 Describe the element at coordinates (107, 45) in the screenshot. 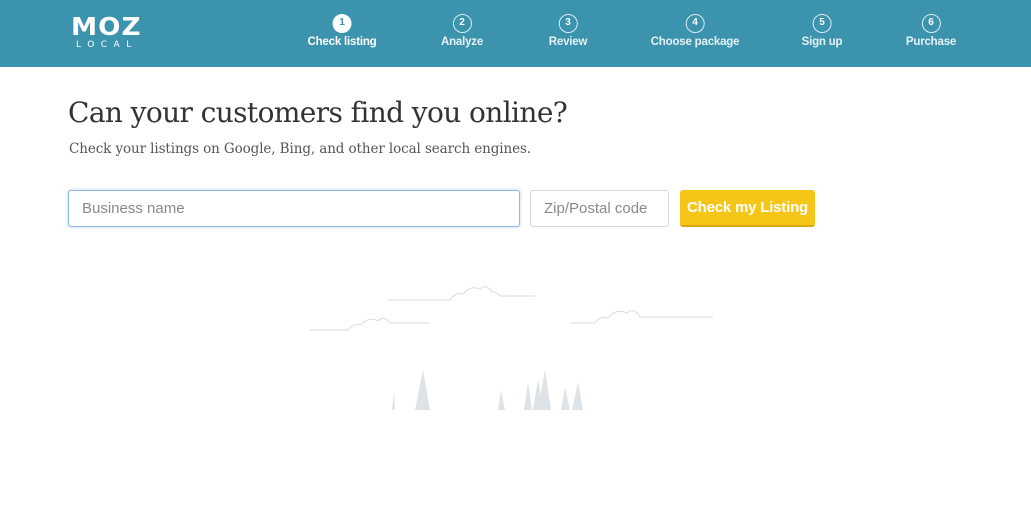

I see `logo-subtitle: LOCAL` at that location.